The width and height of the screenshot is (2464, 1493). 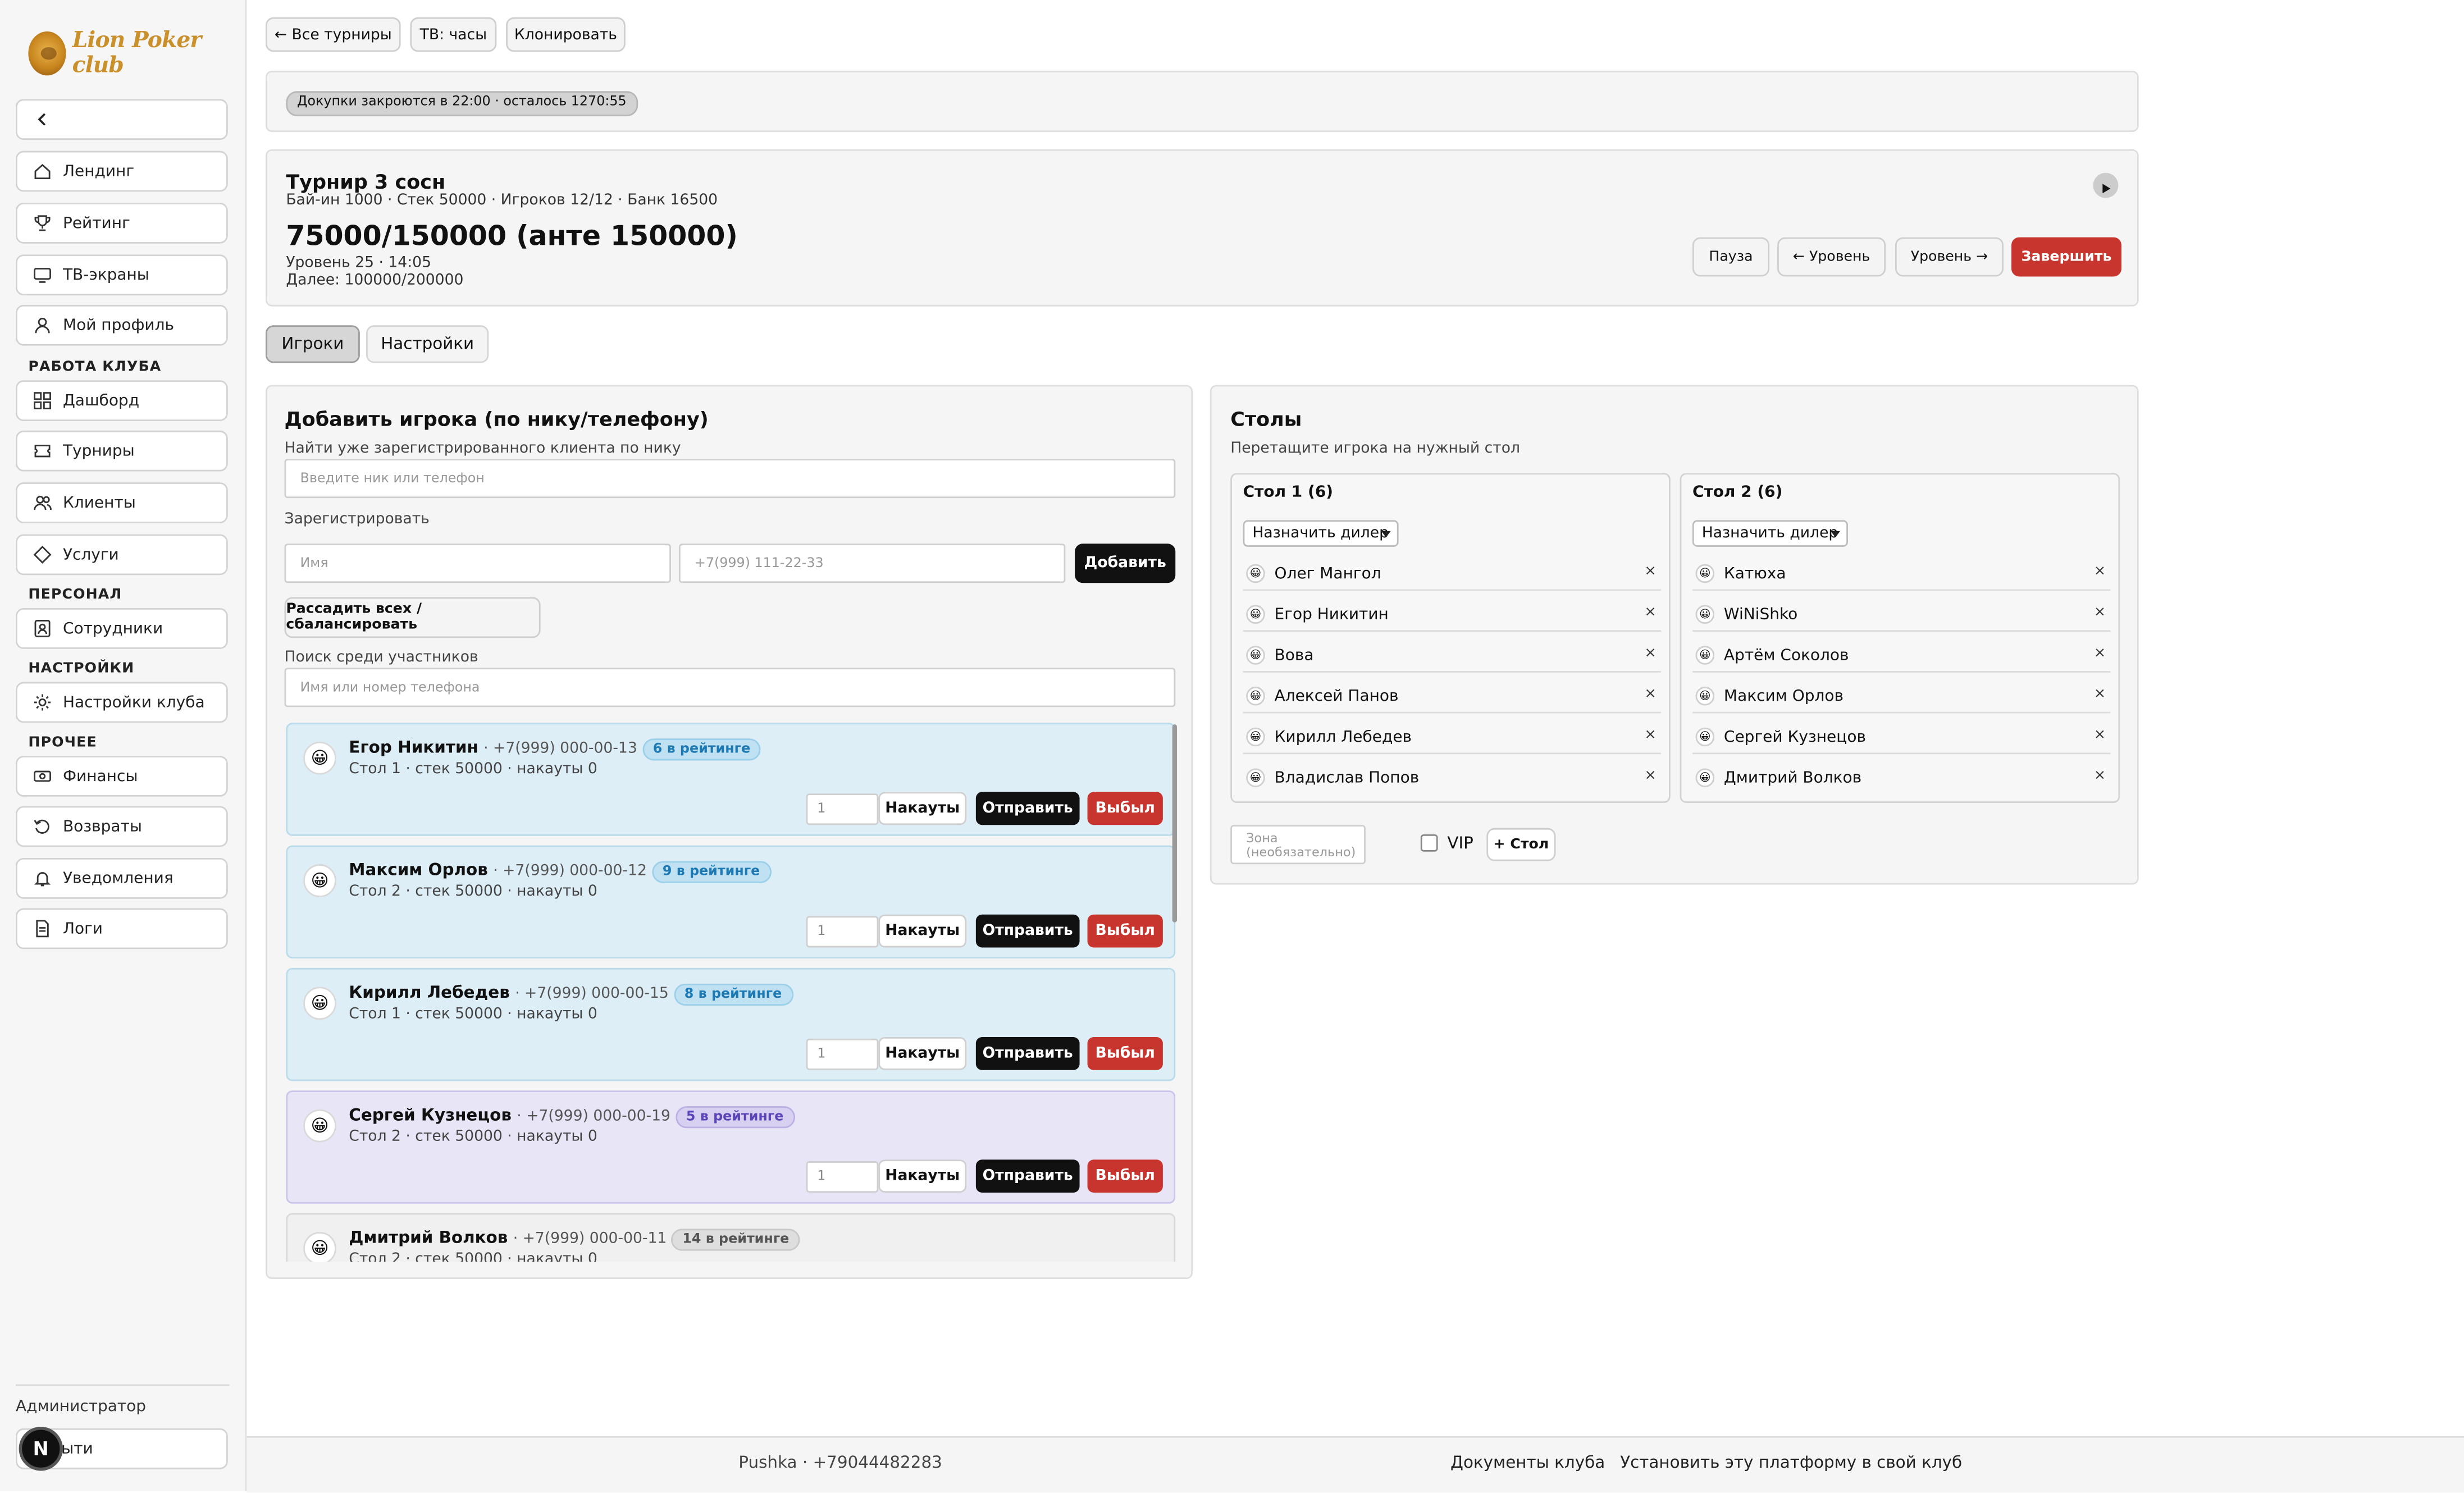 I want to click on sidebar-collapse-button, so click(x=121, y=119).